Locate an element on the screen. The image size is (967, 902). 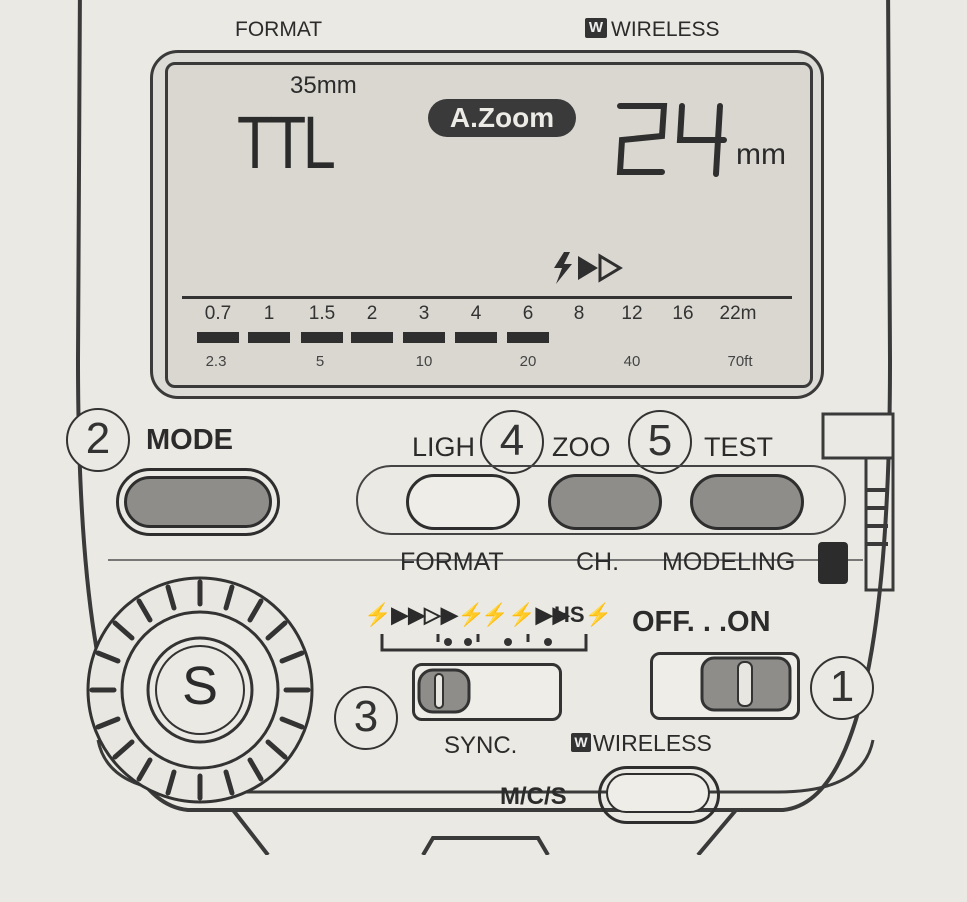
flash-ready-icon is located at coordinates (588, 268).